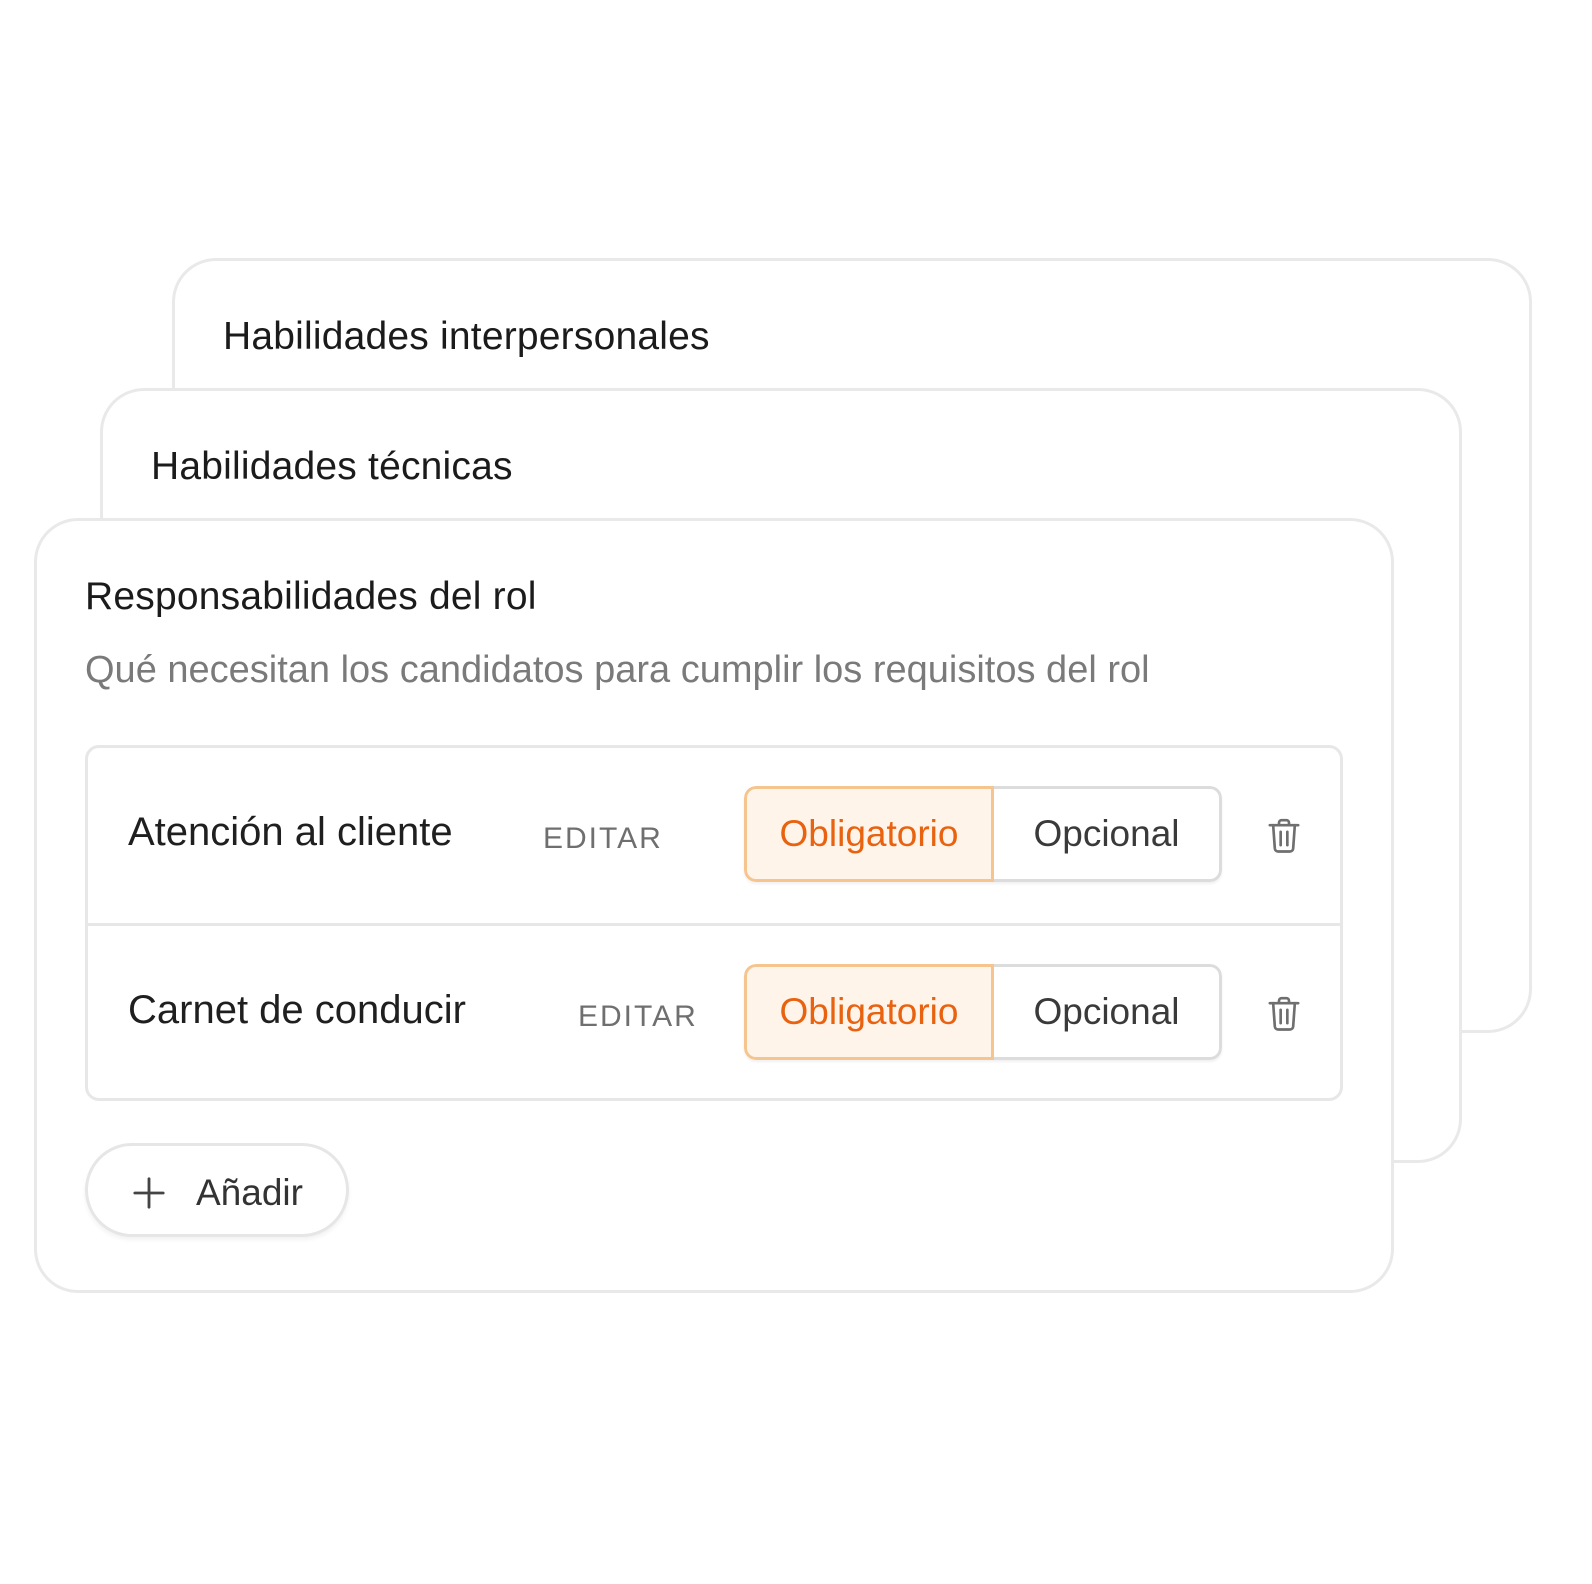 This screenshot has height=1584, width=1592. Describe the element at coordinates (311, 596) in the screenshot. I see `card-title: Responsabilidades del rol` at that location.